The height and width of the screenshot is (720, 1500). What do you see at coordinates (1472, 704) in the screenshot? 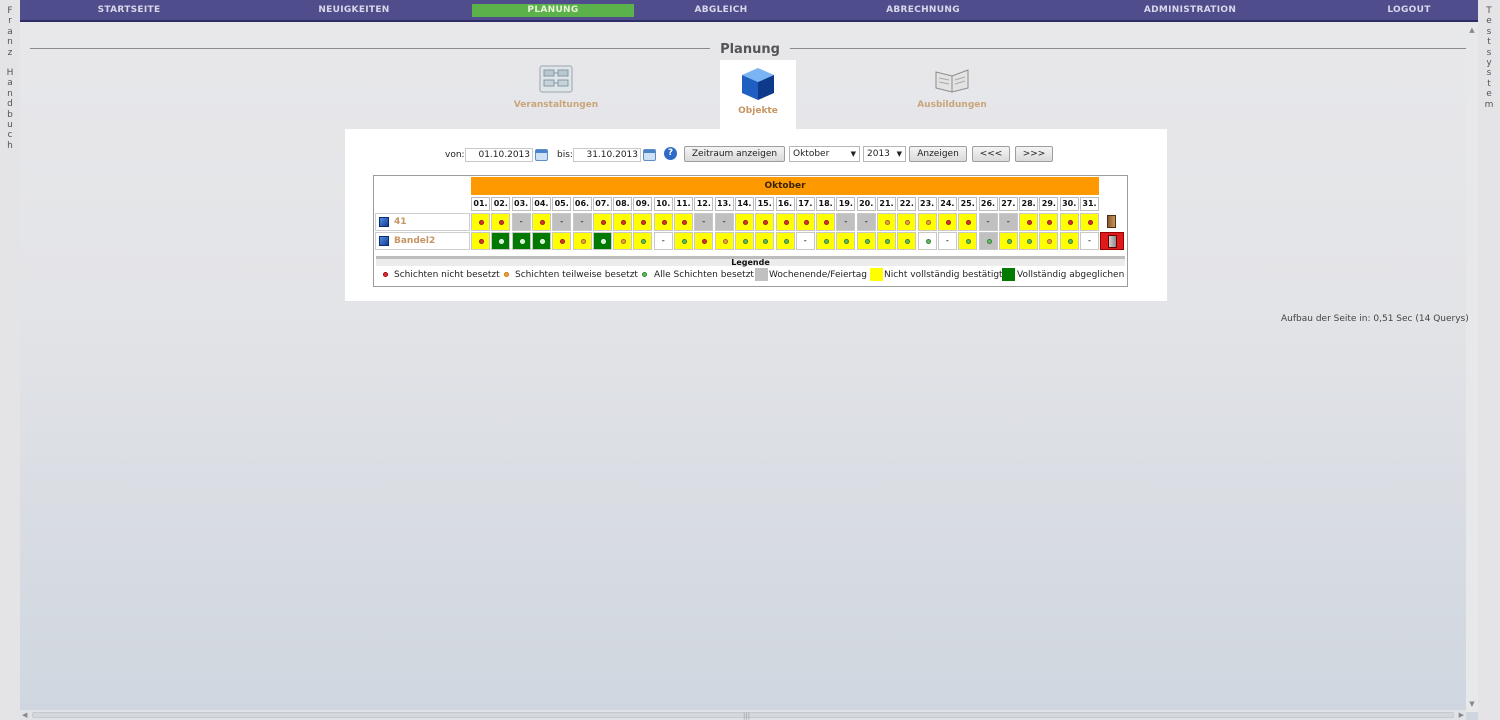
I see `scroll-down-arrow-icon: ▼` at bounding box center [1472, 704].